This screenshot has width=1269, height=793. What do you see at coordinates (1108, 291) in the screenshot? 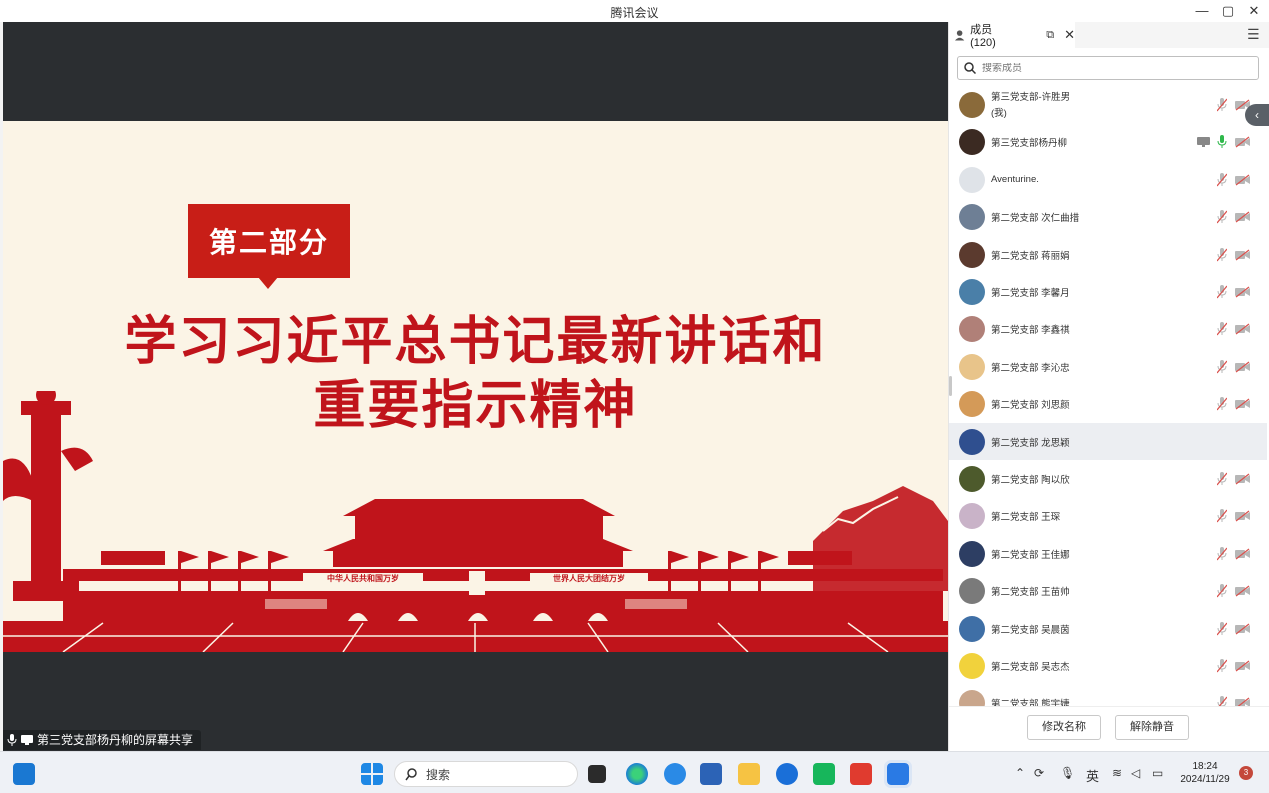
I see `member-row: 第二党支部 李馨月` at bounding box center [1108, 291].